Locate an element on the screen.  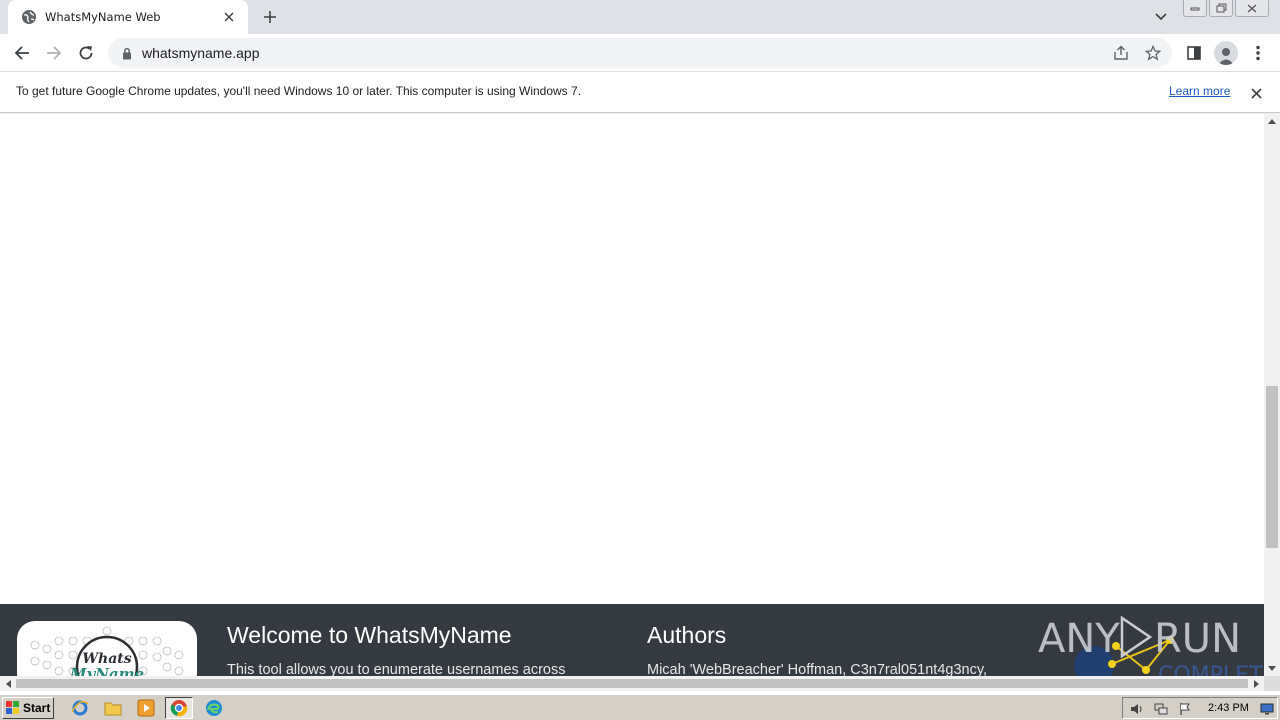
restore-icon is located at coordinates (1221, 8).